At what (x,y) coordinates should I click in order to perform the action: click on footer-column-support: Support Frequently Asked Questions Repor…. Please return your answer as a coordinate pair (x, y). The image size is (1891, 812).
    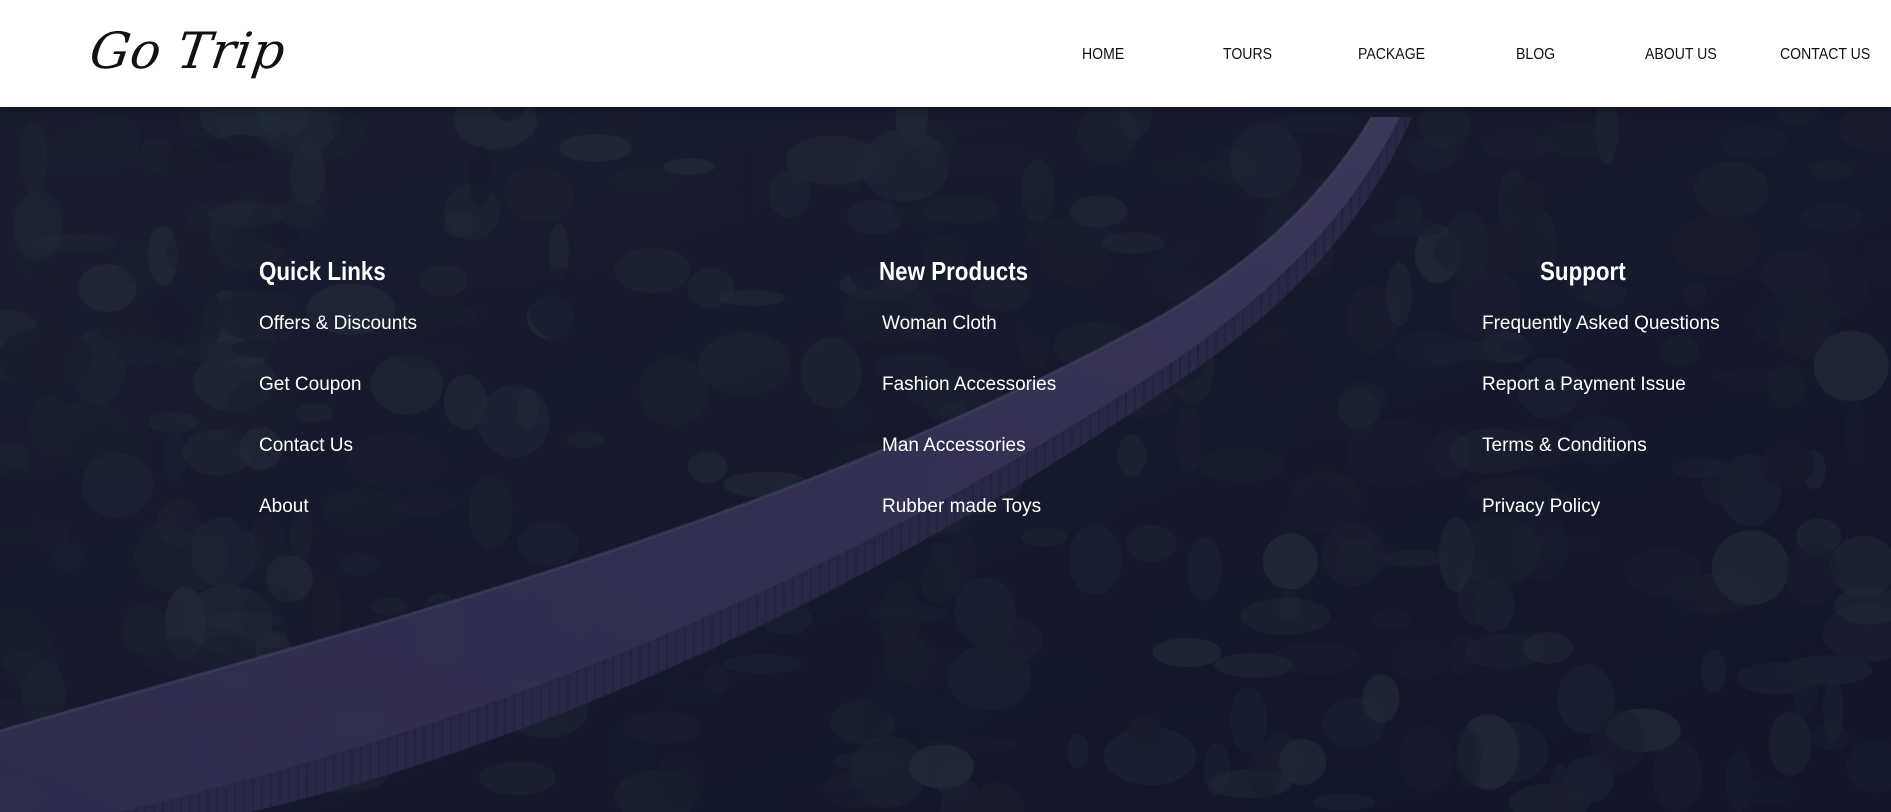
    Looking at the image, I should click on (1601, 405).